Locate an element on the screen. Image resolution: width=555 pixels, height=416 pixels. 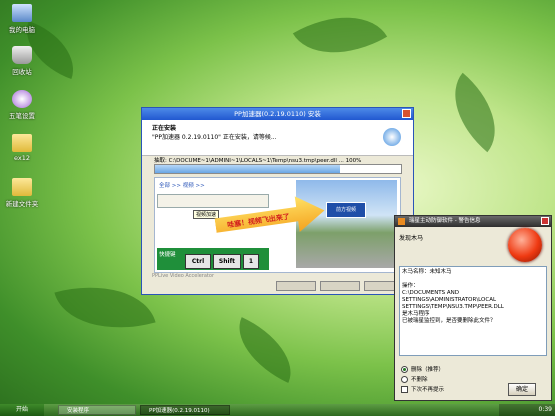
hotkey-label: 快捷键 is located at coordinates (167, 255).